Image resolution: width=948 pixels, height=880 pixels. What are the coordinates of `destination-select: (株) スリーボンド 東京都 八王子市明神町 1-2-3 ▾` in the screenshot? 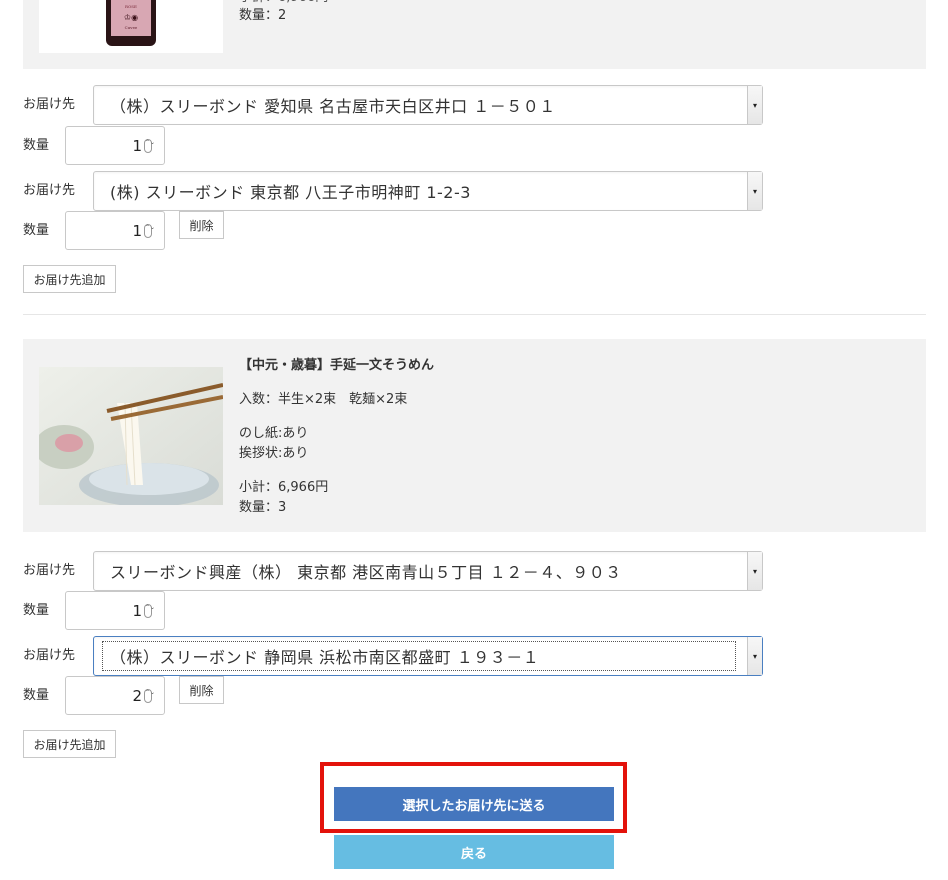 It's located at (428, 191).